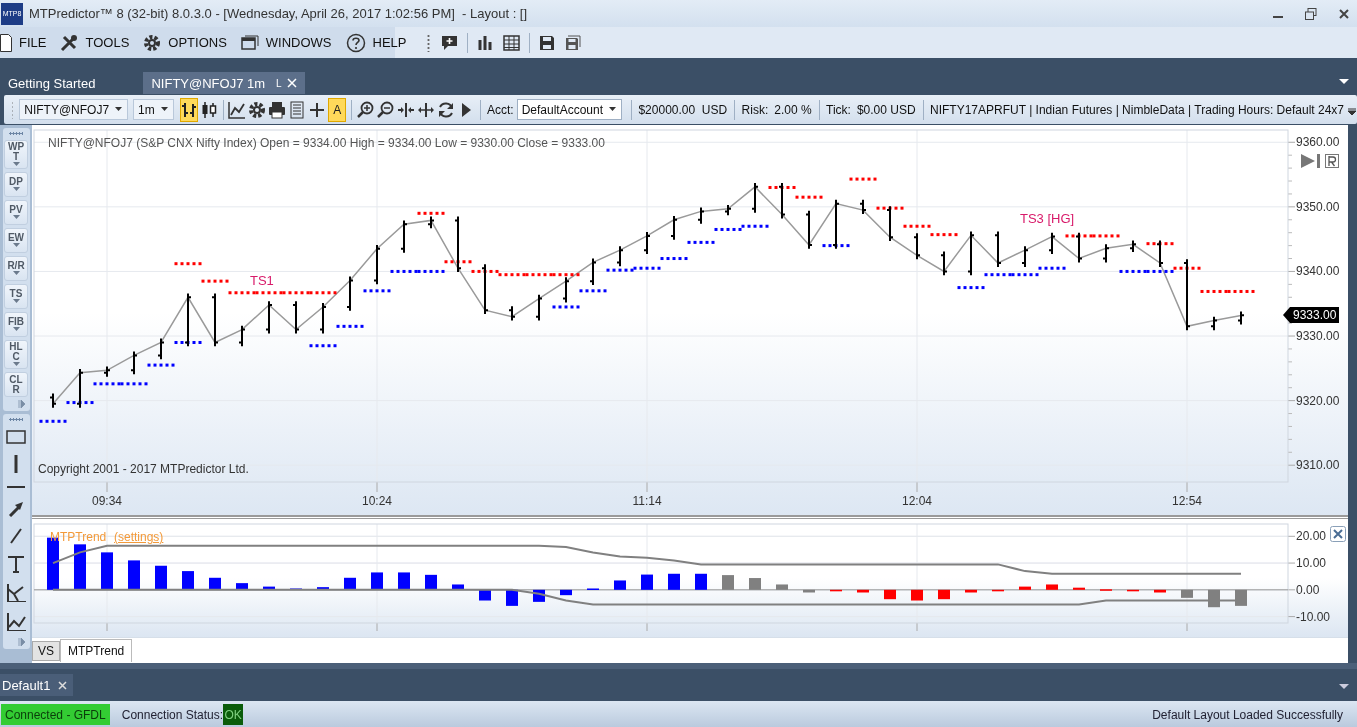  I want to click on axis-label: 9320.00, so click(1318, 400).